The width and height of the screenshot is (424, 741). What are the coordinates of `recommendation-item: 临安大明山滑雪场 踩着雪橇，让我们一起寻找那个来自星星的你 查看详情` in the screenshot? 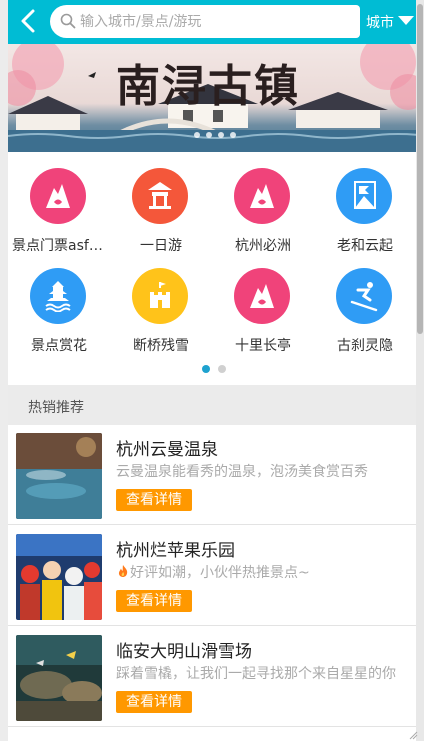 It's located at (212, 677).